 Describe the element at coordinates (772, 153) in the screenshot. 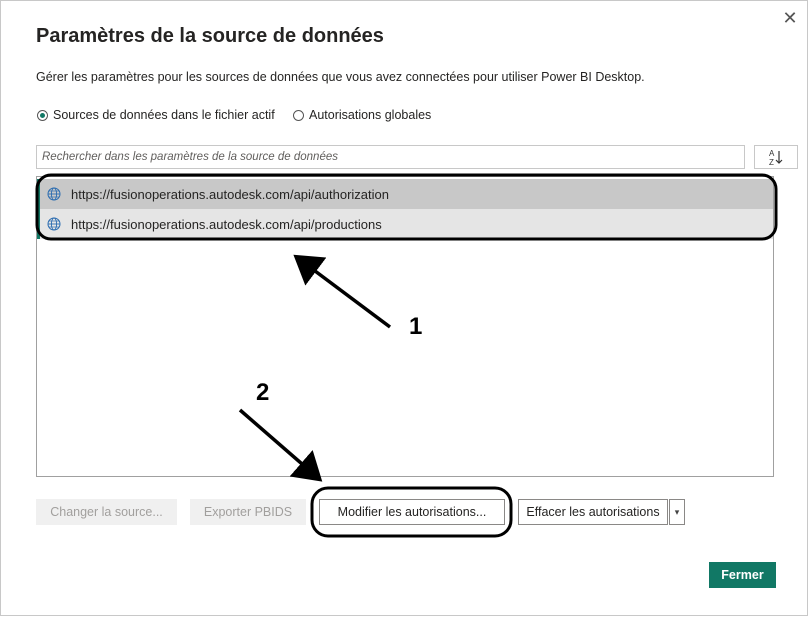

I see `svg-text: A` at that location.